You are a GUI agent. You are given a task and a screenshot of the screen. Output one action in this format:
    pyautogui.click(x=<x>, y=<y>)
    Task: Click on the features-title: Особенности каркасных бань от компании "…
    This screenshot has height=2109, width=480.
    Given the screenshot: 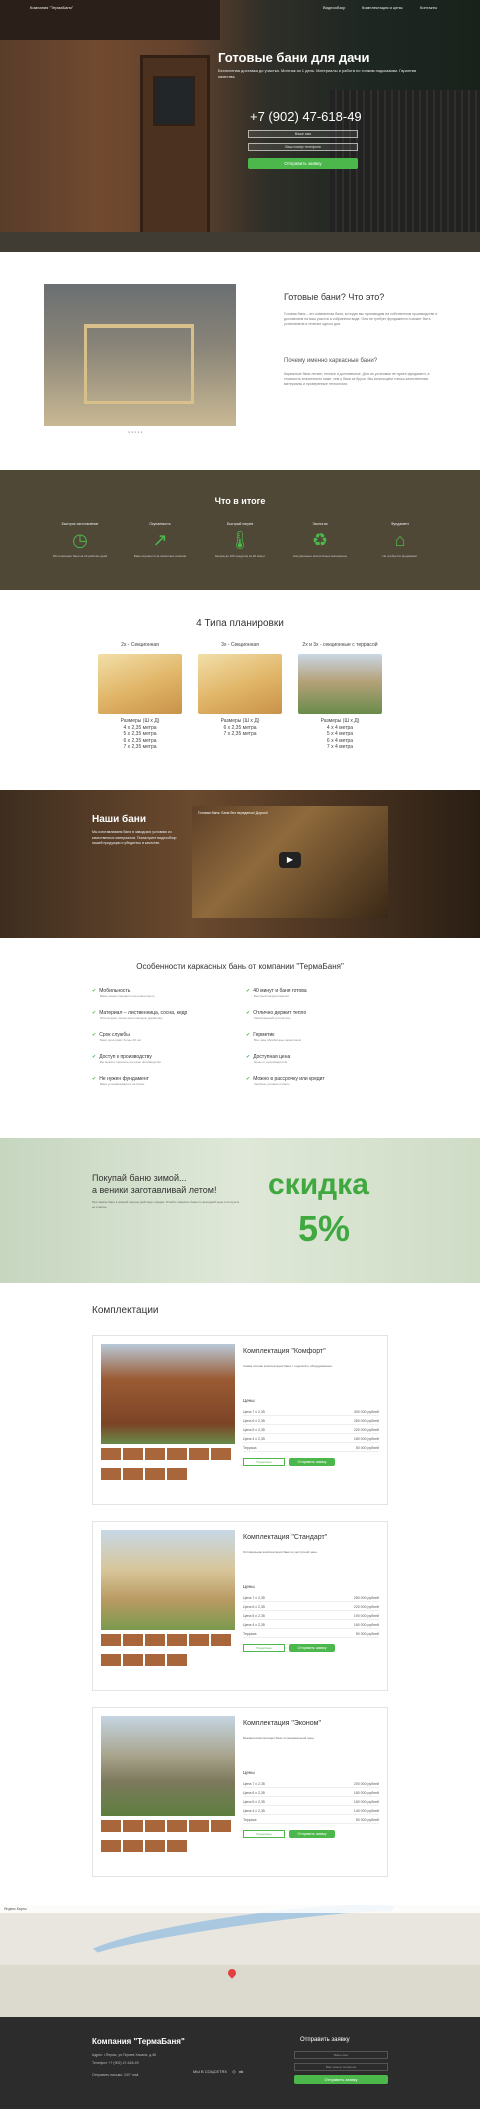 What is the action you would take?
    pyautogui.click(x=240, y=966)
    